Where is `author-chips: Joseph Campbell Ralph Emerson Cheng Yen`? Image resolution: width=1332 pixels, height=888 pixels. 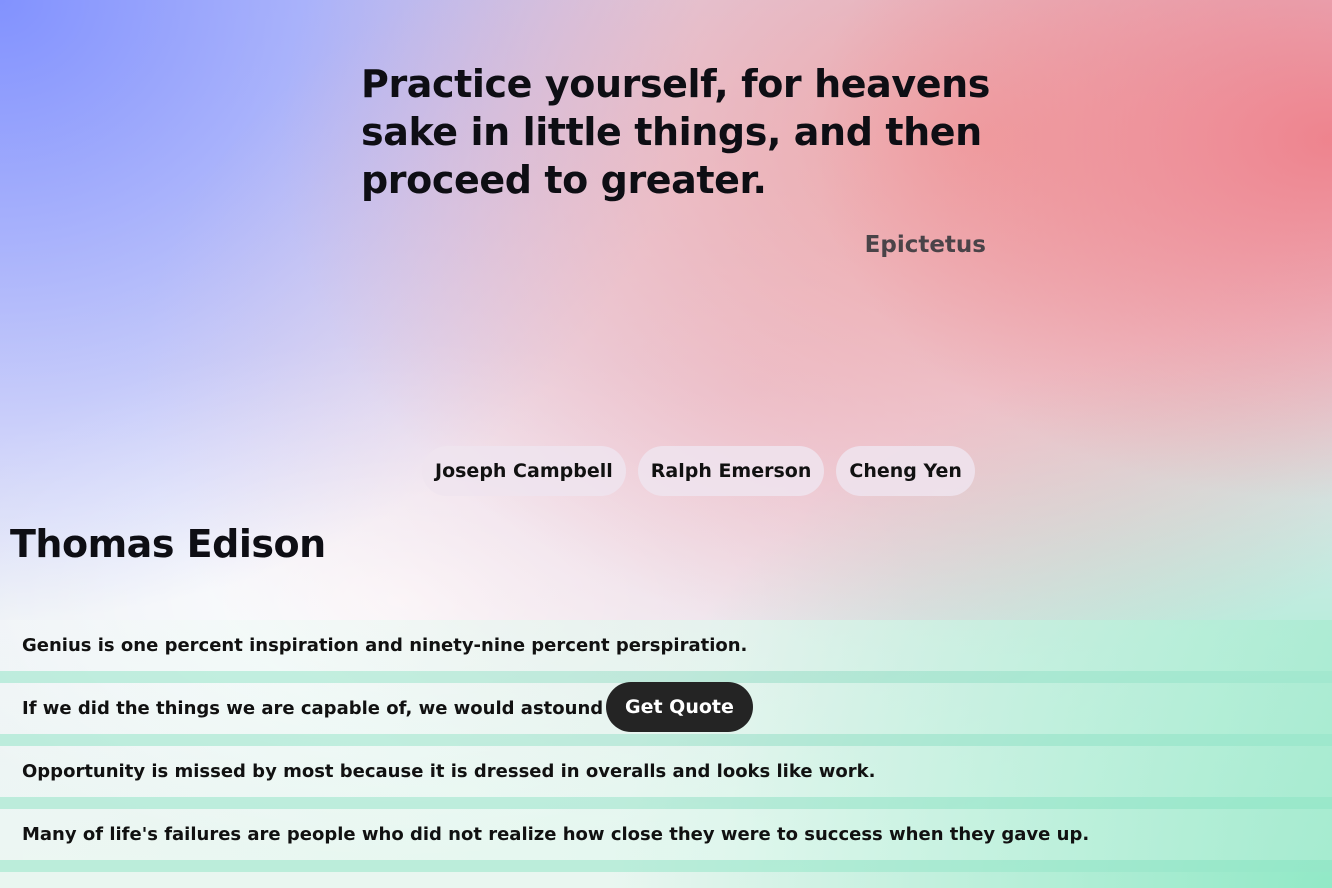
author-chips: Joseph Campbell Ralph Emerson Cheng Yen is located at coordinates (698, 471).